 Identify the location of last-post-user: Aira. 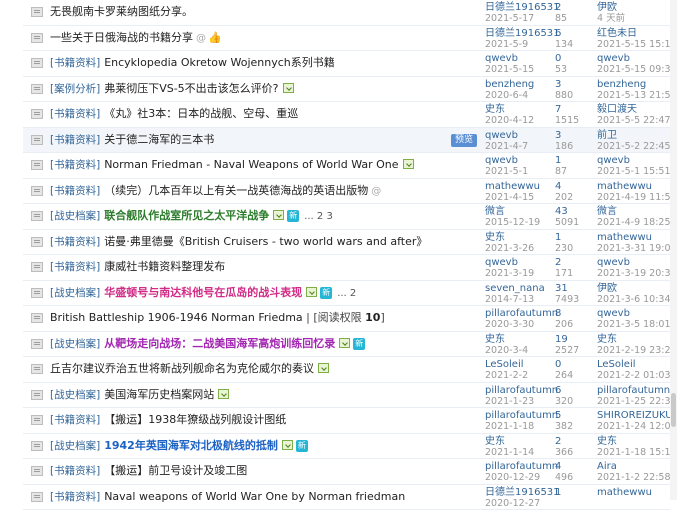
(632, 466).